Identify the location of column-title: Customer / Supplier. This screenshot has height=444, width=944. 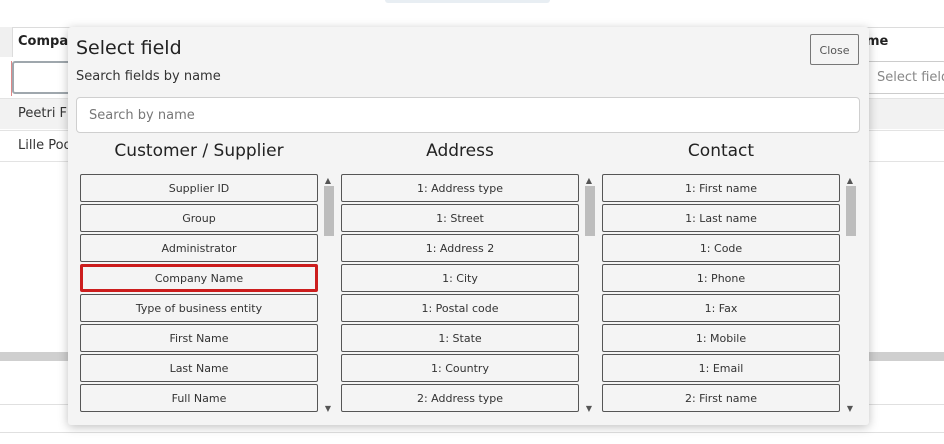
(199, 151).